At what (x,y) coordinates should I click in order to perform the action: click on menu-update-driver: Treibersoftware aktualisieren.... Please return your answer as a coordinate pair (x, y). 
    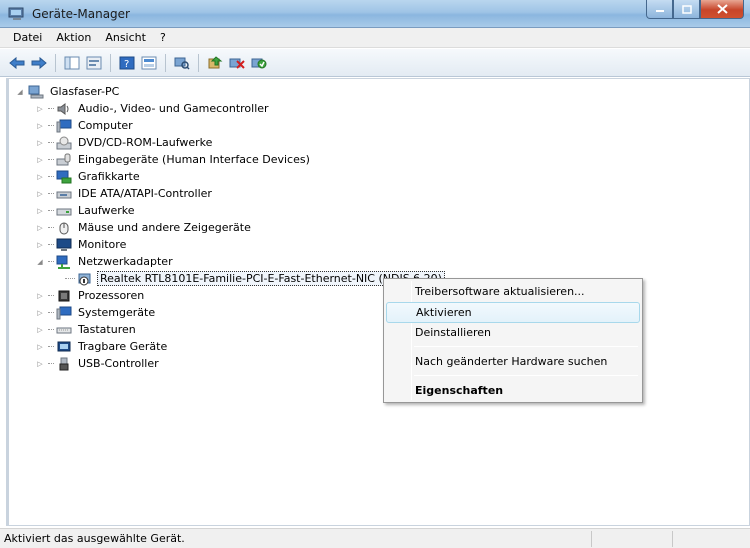
    Looking at the image, I should click on (513, 291).